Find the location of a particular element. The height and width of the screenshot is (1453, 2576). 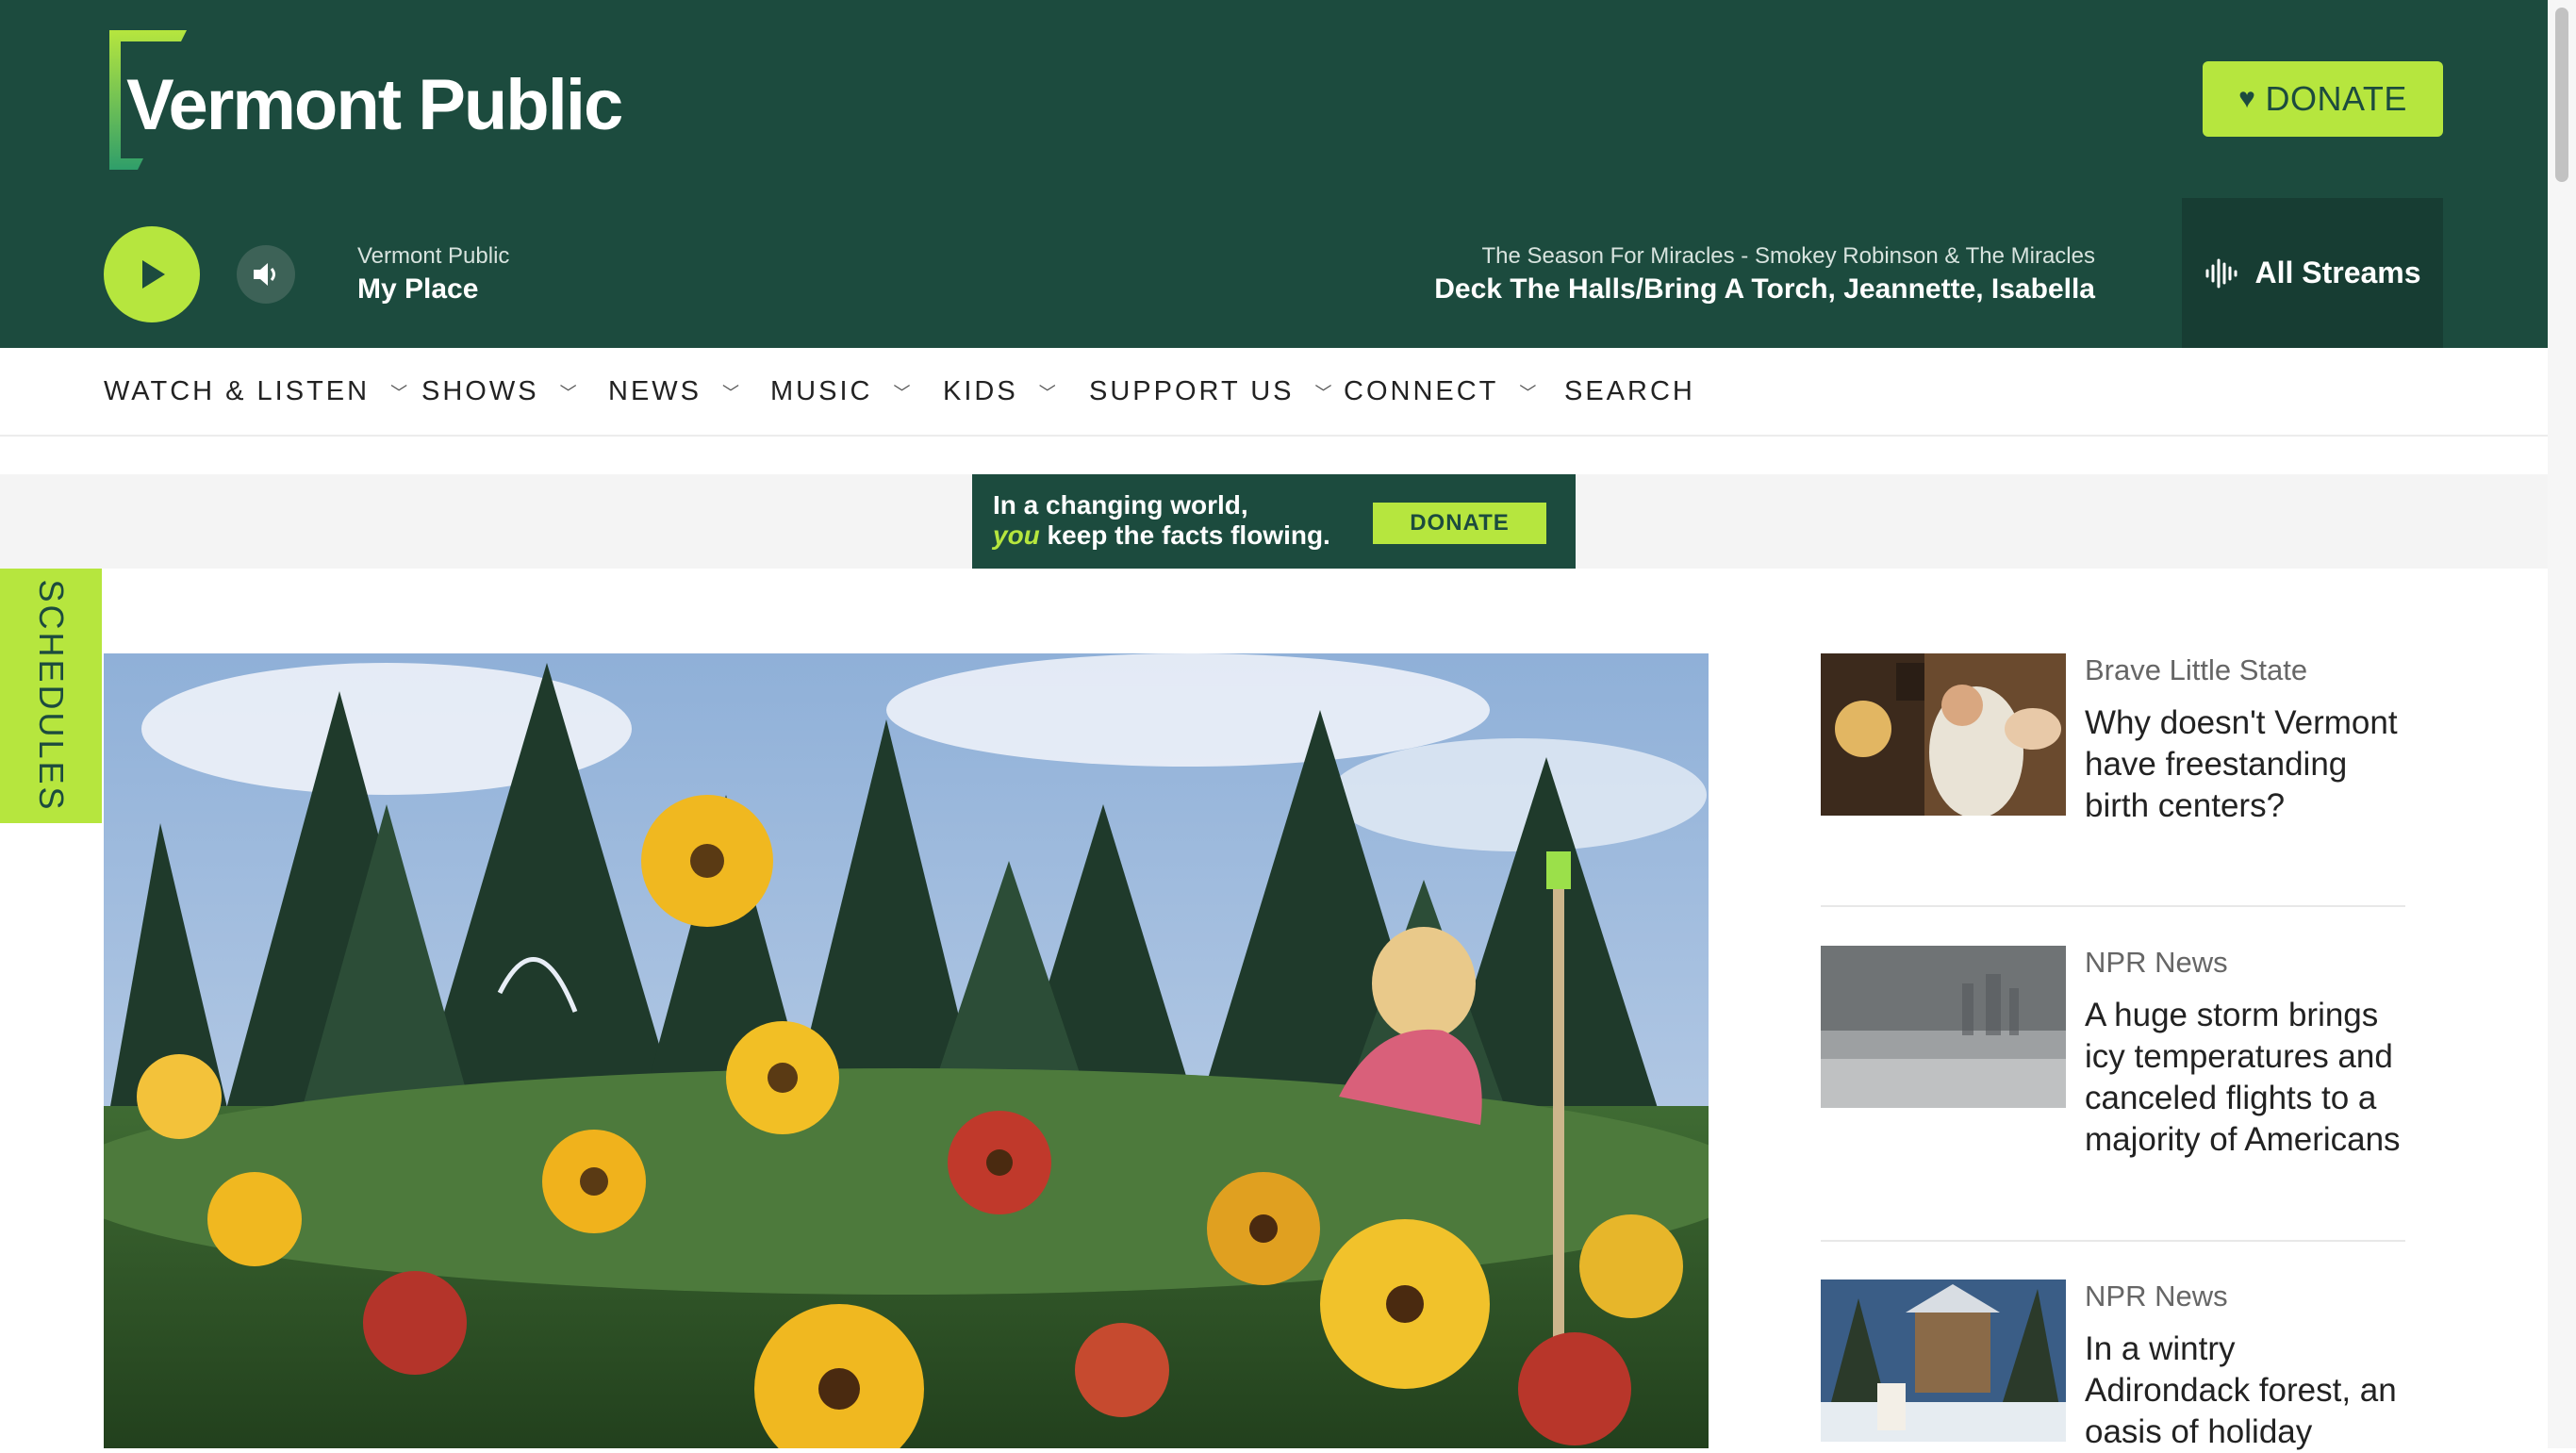

storm-photo is located at coordinates (1943, 1027).